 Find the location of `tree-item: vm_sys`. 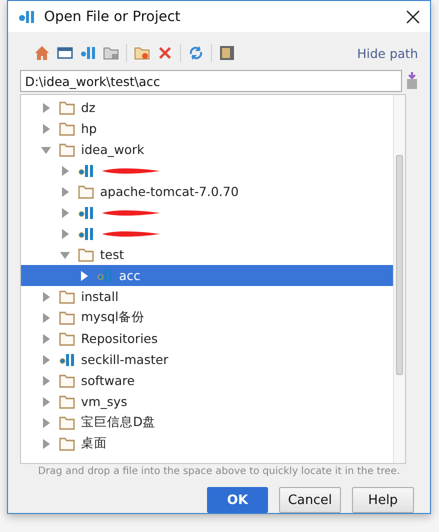

tree-item: vm_sys is located at coordinates (207, 401).